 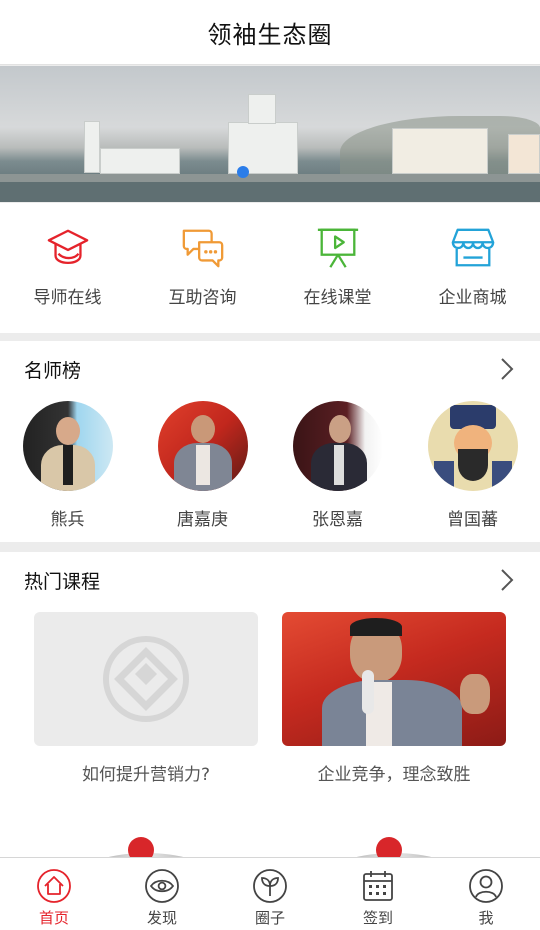 I want to click on teacher-card: 张恩嘉, so click(x=337, y=463).